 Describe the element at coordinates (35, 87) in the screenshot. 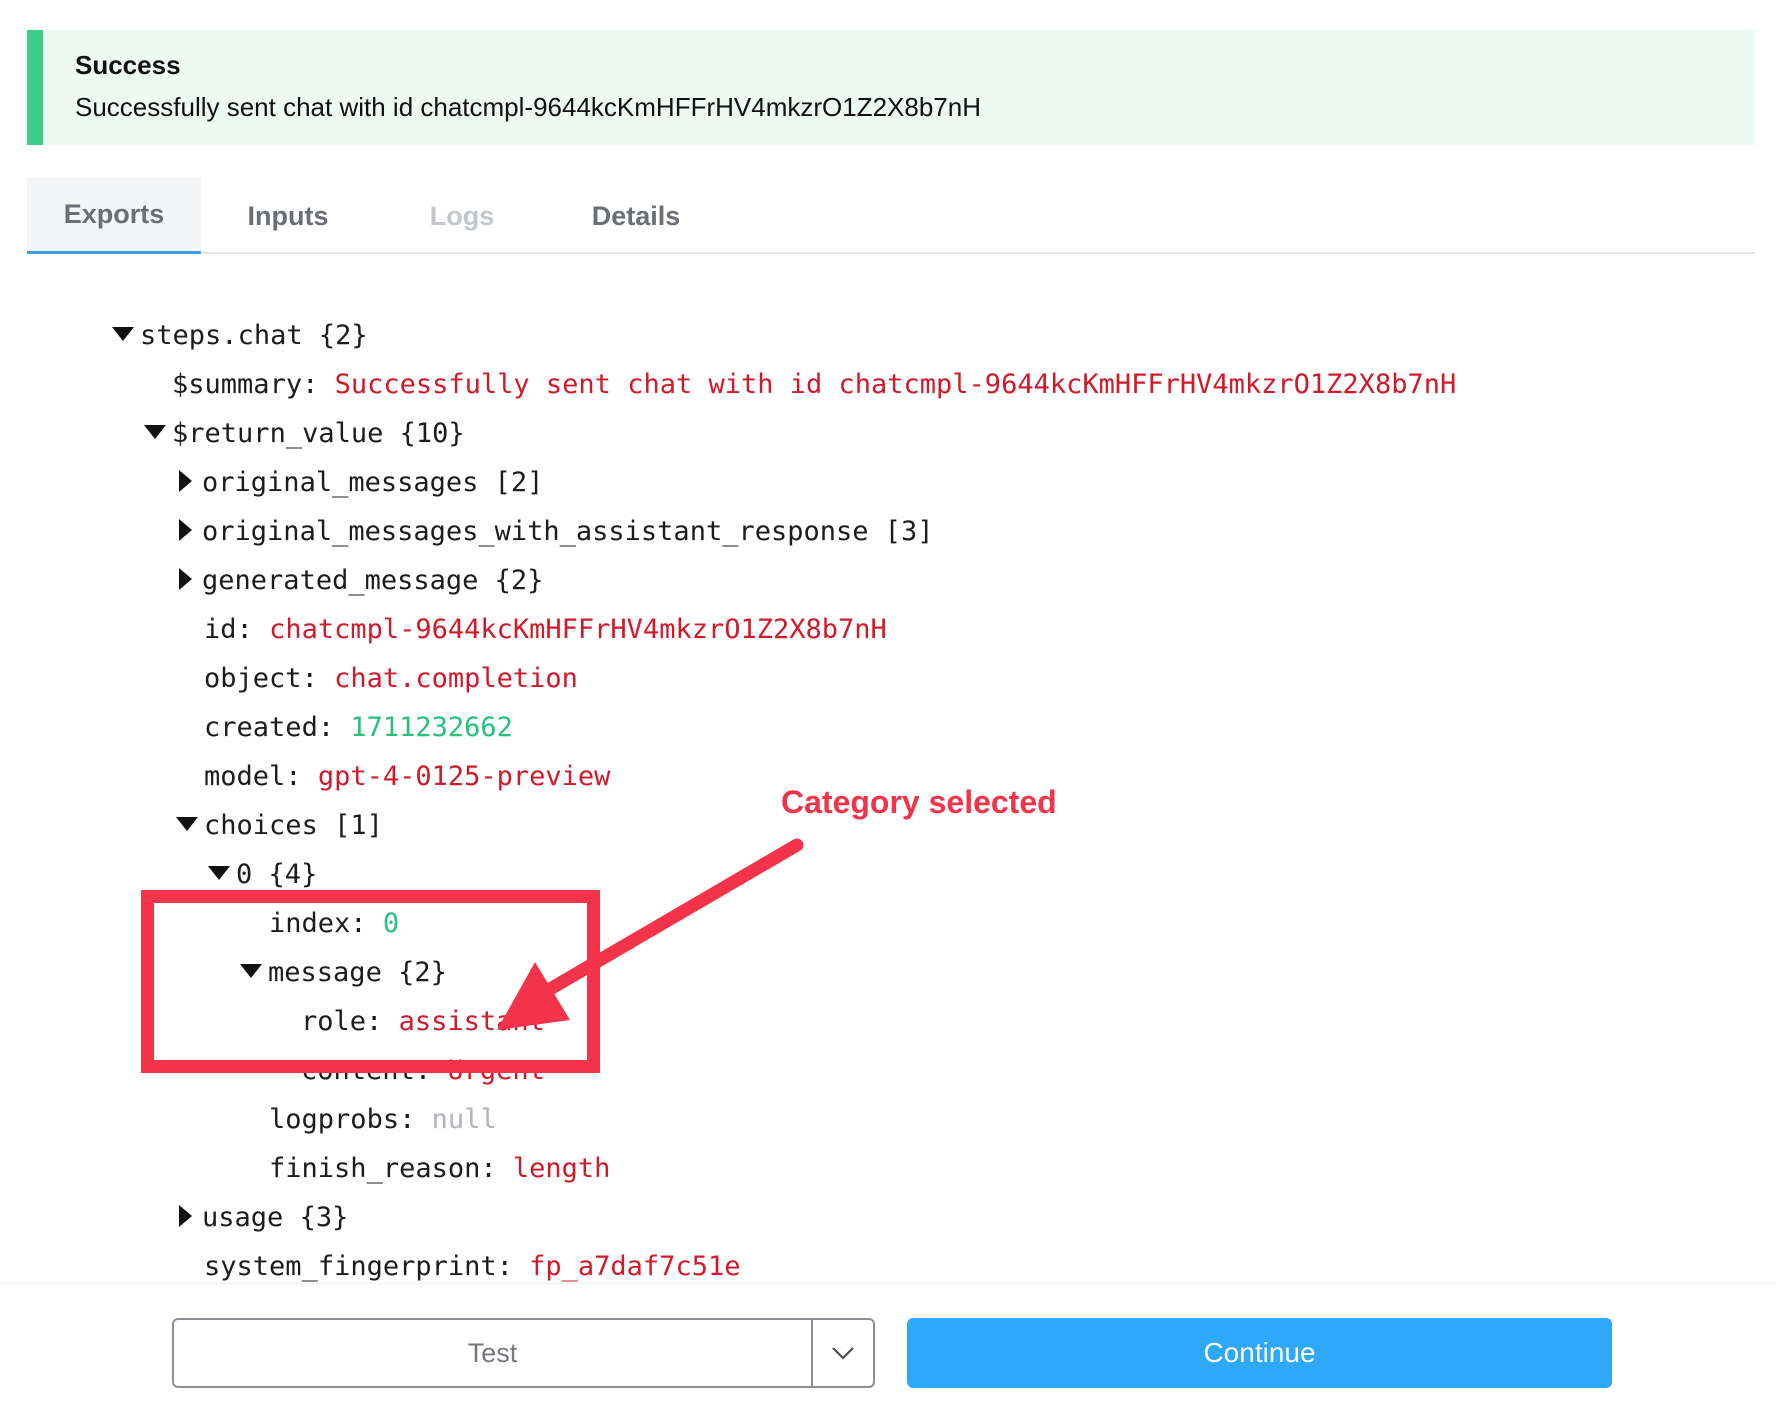

I see `success-accent-bar` at that location.